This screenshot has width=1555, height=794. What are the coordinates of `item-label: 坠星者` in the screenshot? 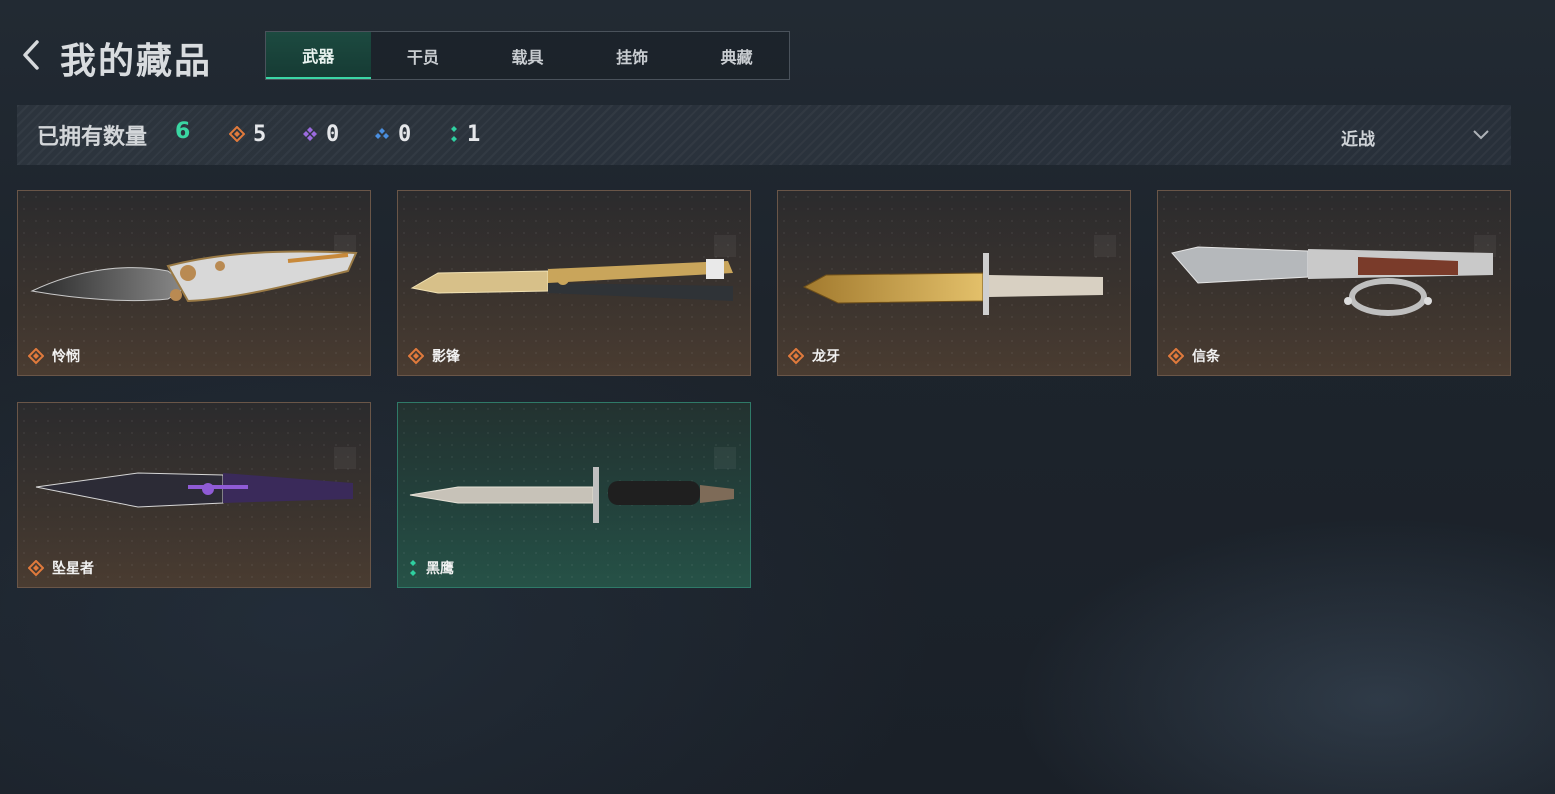 It's located at (61, 568).